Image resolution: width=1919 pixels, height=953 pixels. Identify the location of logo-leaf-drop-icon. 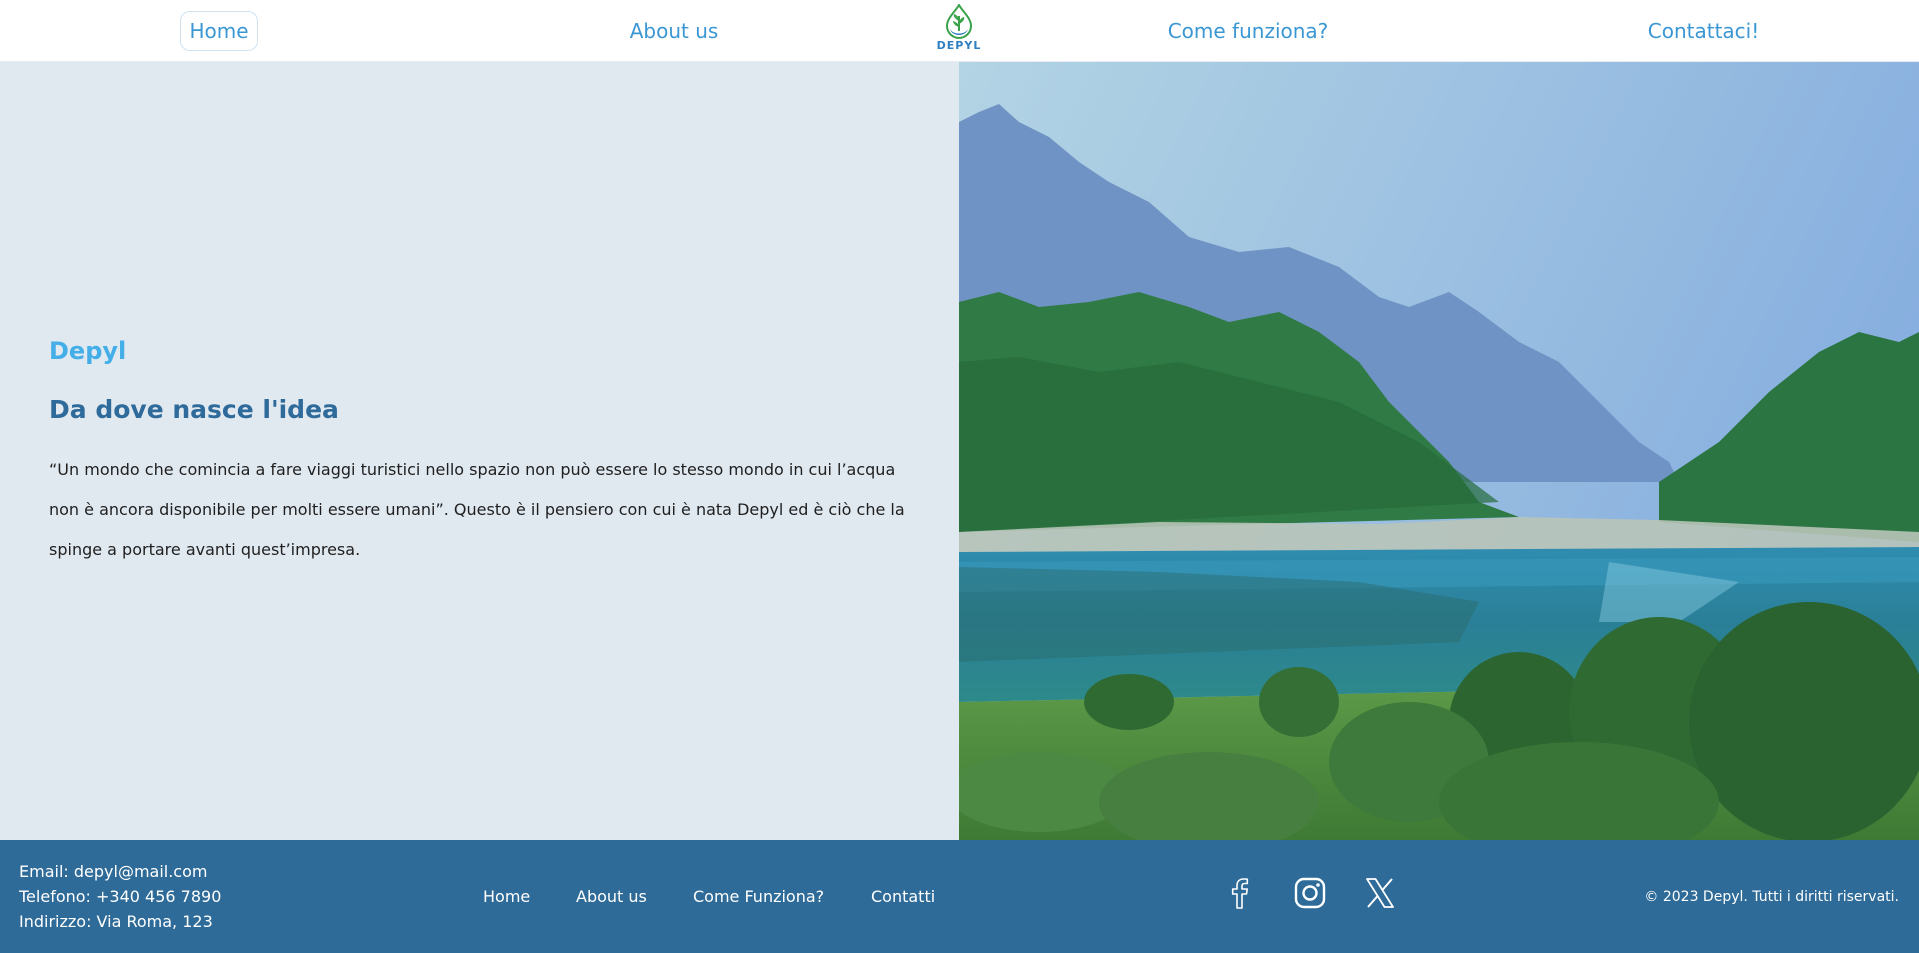
(959, 22).